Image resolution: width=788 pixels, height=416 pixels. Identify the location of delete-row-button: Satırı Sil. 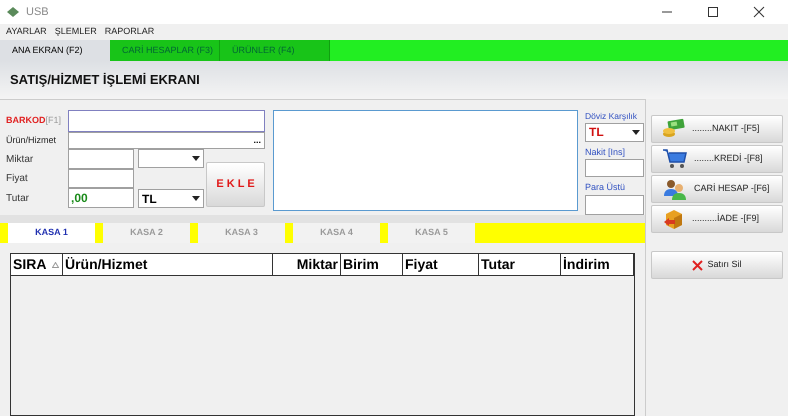
(717, 265).